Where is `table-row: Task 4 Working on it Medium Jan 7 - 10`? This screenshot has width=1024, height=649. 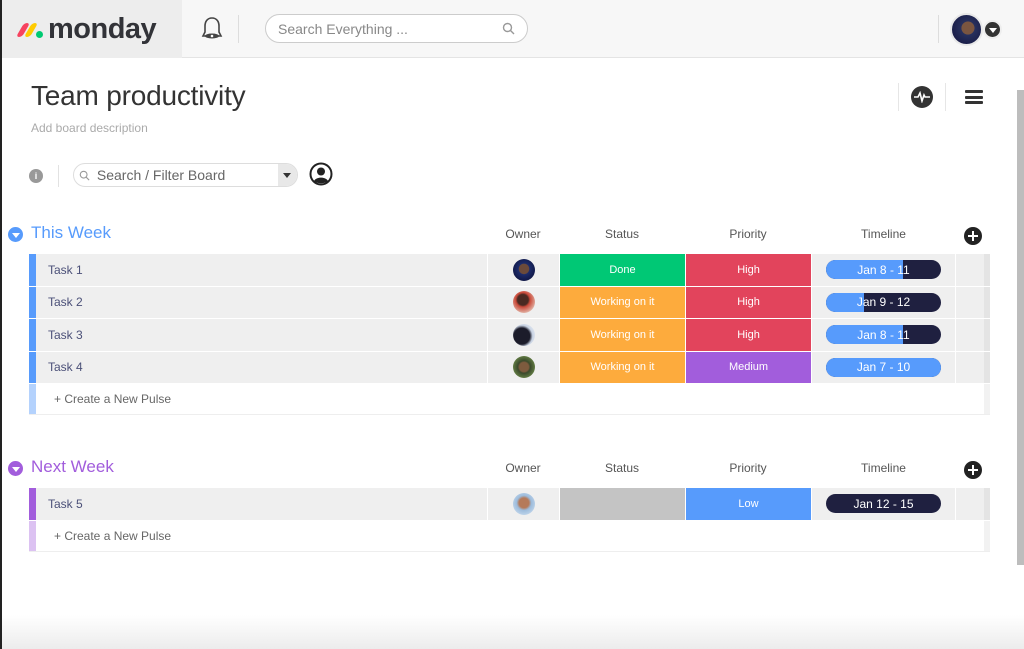
table-row: Task 4 Working on it Medium Jan 7 - 10 is located at coordinates (509, 367).